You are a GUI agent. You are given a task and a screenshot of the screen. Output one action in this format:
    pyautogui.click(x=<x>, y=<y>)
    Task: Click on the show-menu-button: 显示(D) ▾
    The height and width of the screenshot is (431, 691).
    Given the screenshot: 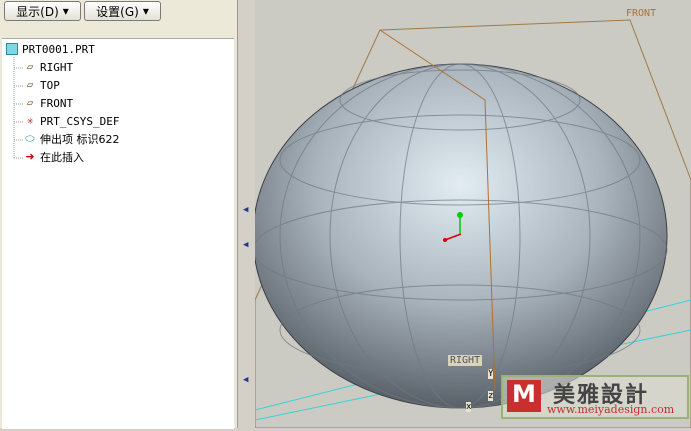 What is the action you would take?
    pyautogui.click(x=42, y=11)
    